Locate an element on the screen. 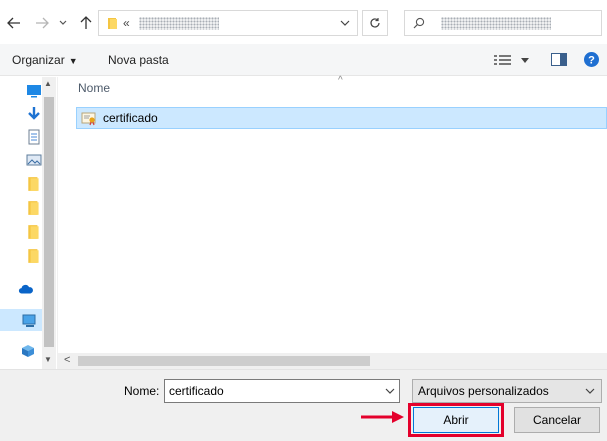 Image resolution: width=607 pixels, height=441 pixels. address-dropdown-button is located at coordinates (345, 23).